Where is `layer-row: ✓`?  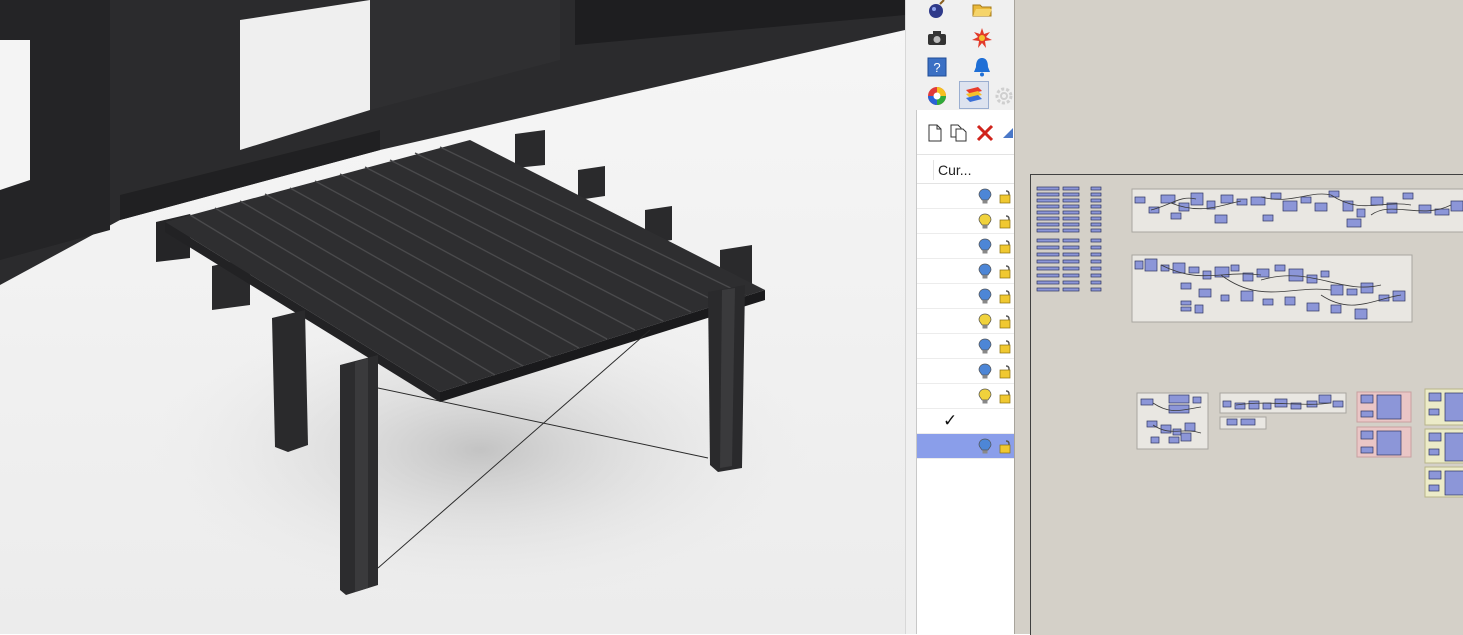
layer-row: ✓ is located at coordinates (965, 421).